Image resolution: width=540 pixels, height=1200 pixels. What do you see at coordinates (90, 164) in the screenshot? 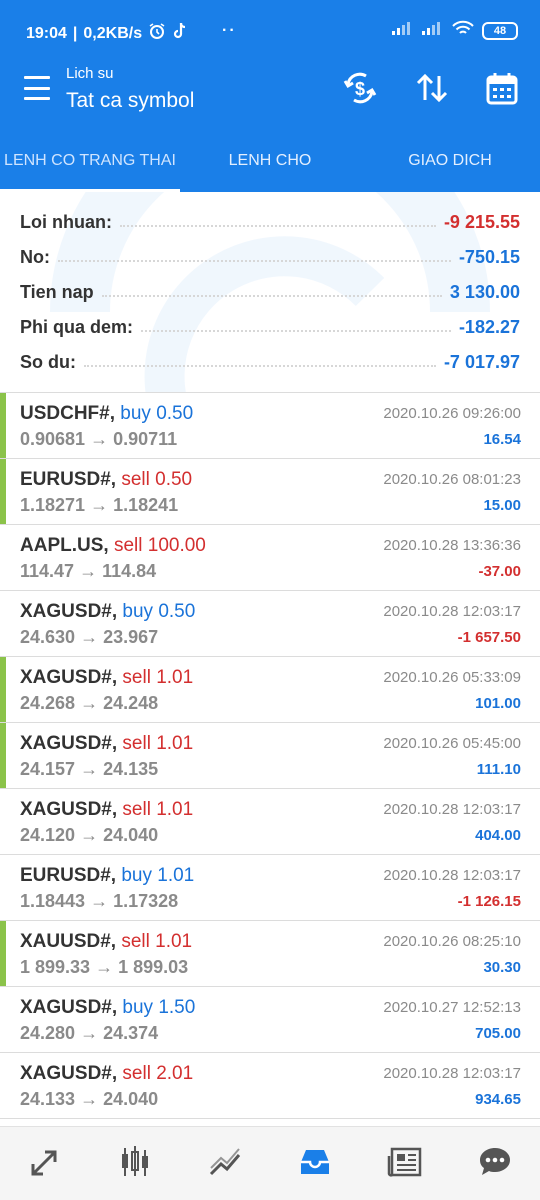
I see `tab-lenh-co-trang-thai: LENH CO TRANG THAI` at bounding box center [90, 164].